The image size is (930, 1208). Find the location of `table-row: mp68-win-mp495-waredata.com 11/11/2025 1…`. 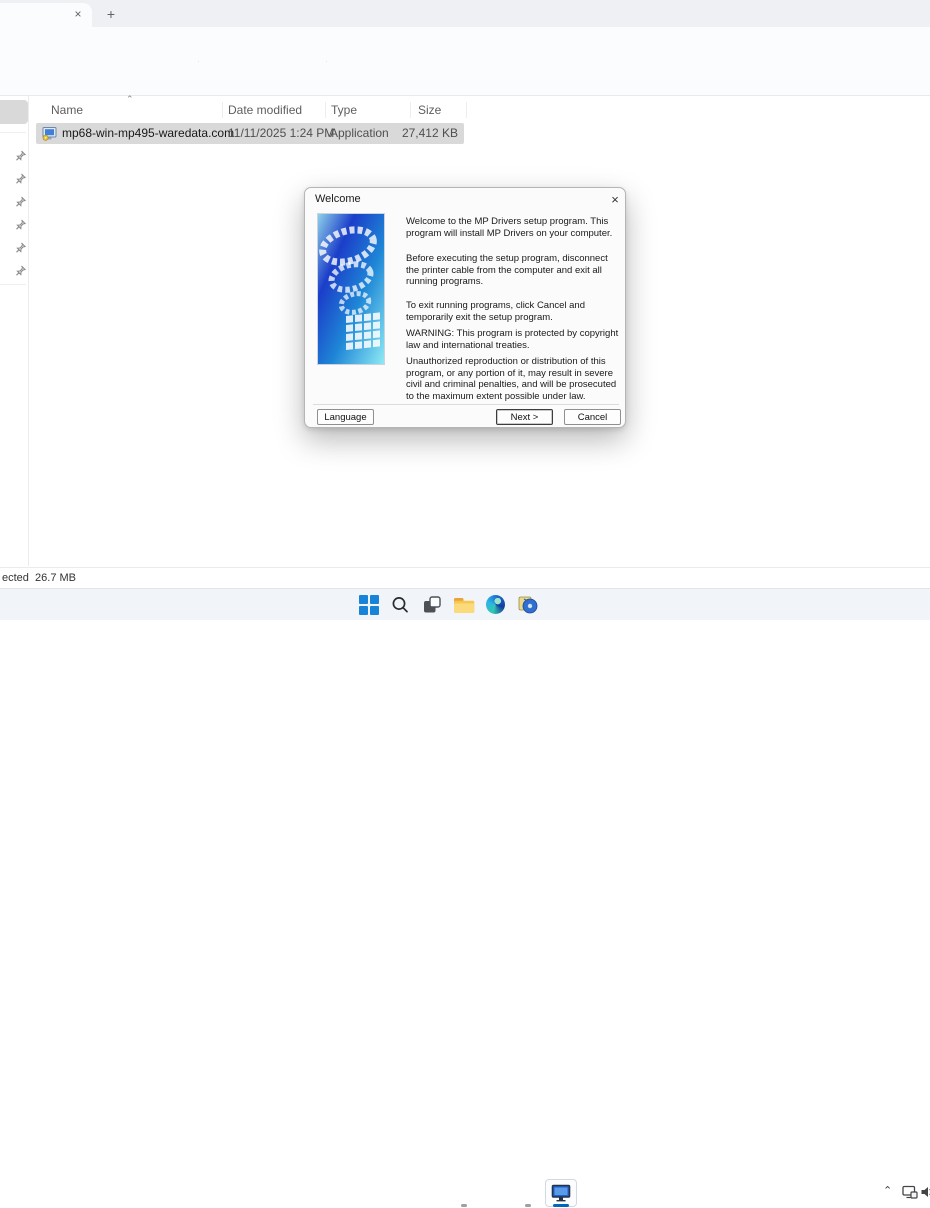

table-row: mp68-win-mp495-waredata.com 11/11/2025 1… is located at coordinates (250, 133).